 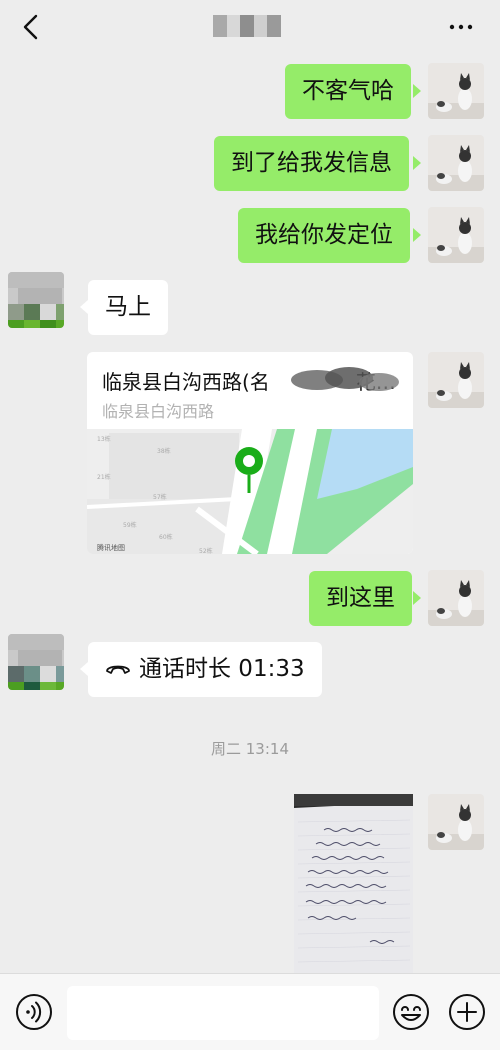 I want to click on emoji-icon, so click(x=411, y=1012).